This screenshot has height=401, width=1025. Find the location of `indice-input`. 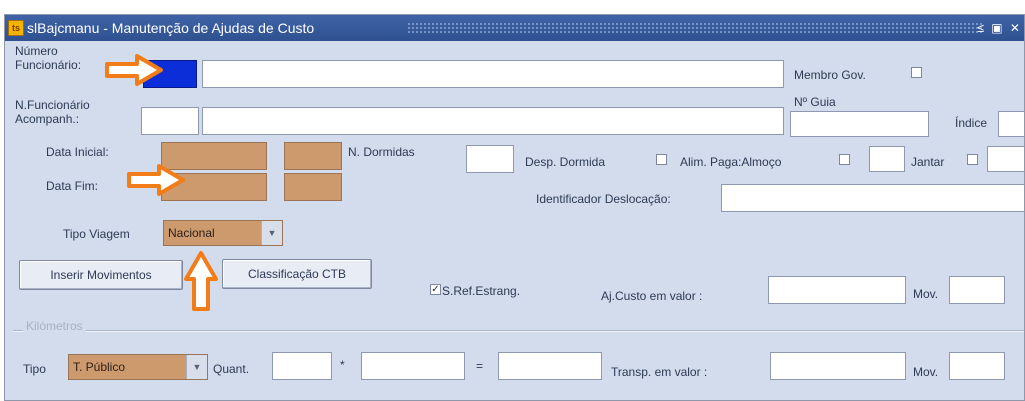

indice-input is located at coordinates (1011, 124).